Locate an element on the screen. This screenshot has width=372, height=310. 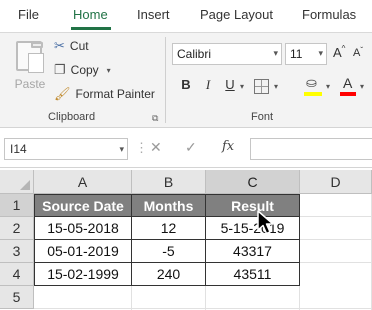
row-header-2: 2 is located at coordinates (17, 228).